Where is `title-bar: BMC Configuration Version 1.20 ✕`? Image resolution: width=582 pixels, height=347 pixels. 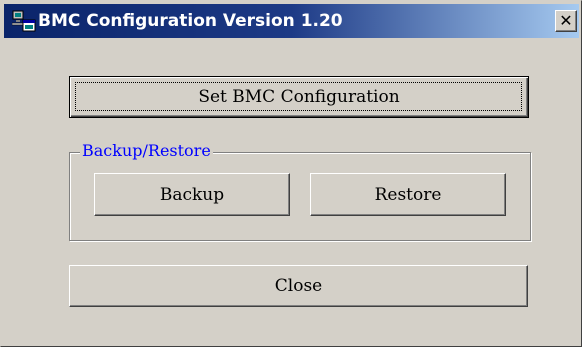 title-bar: BMC Configuration Version 1.20 ✕ is located at coordinates (291, 21).